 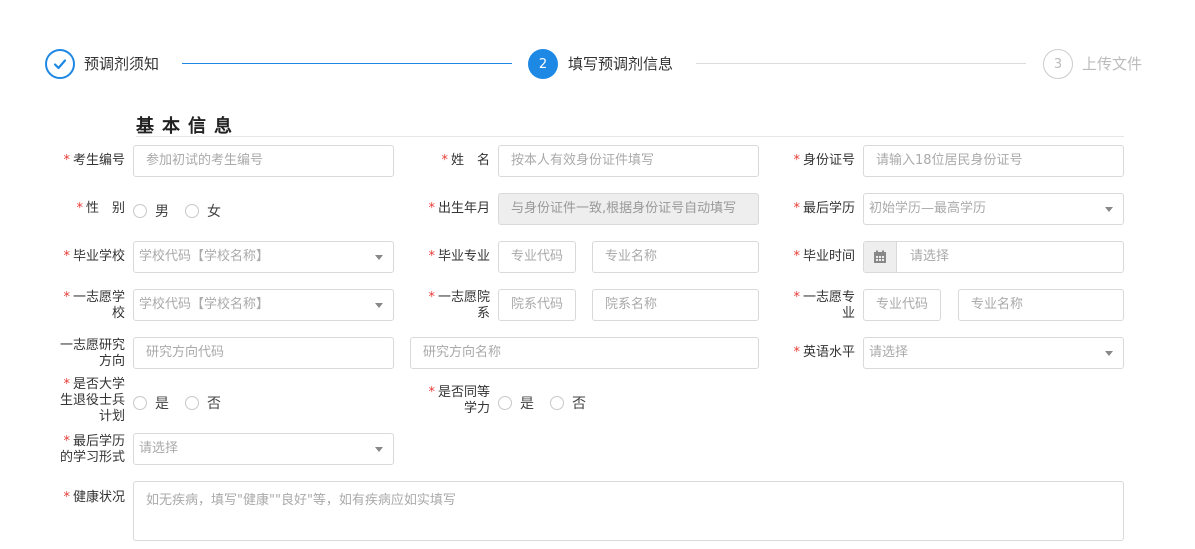 I want to click on study-form-select: 请选择, so click(x=263, y=449).